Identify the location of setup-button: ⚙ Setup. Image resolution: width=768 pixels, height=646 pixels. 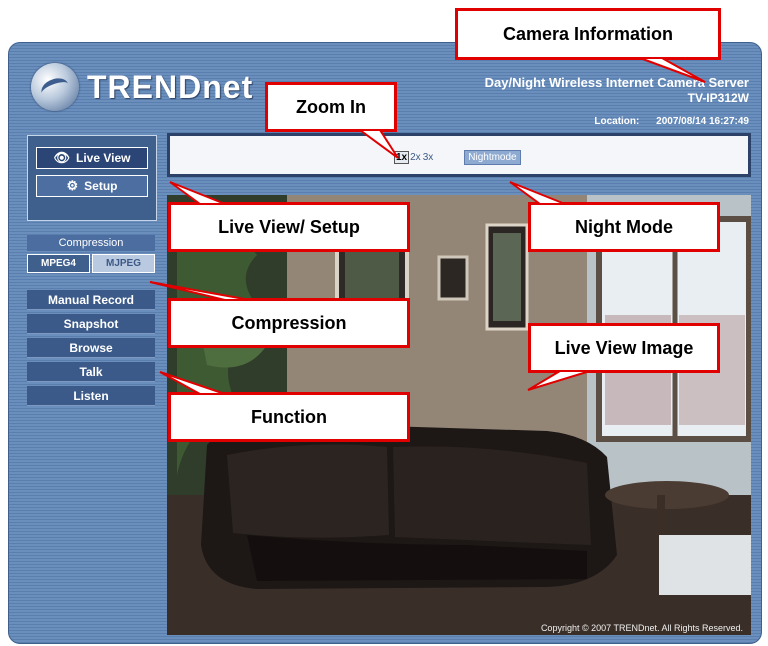
(92, 186).